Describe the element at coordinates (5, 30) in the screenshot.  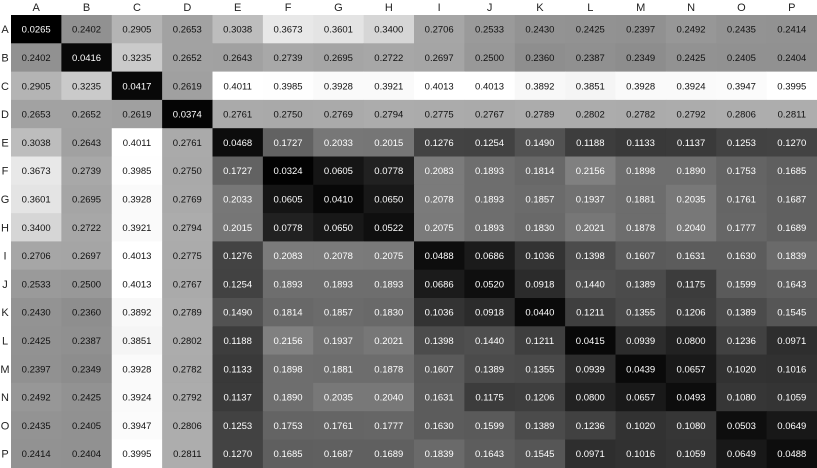
I see `y-tick-label: A` at that location.